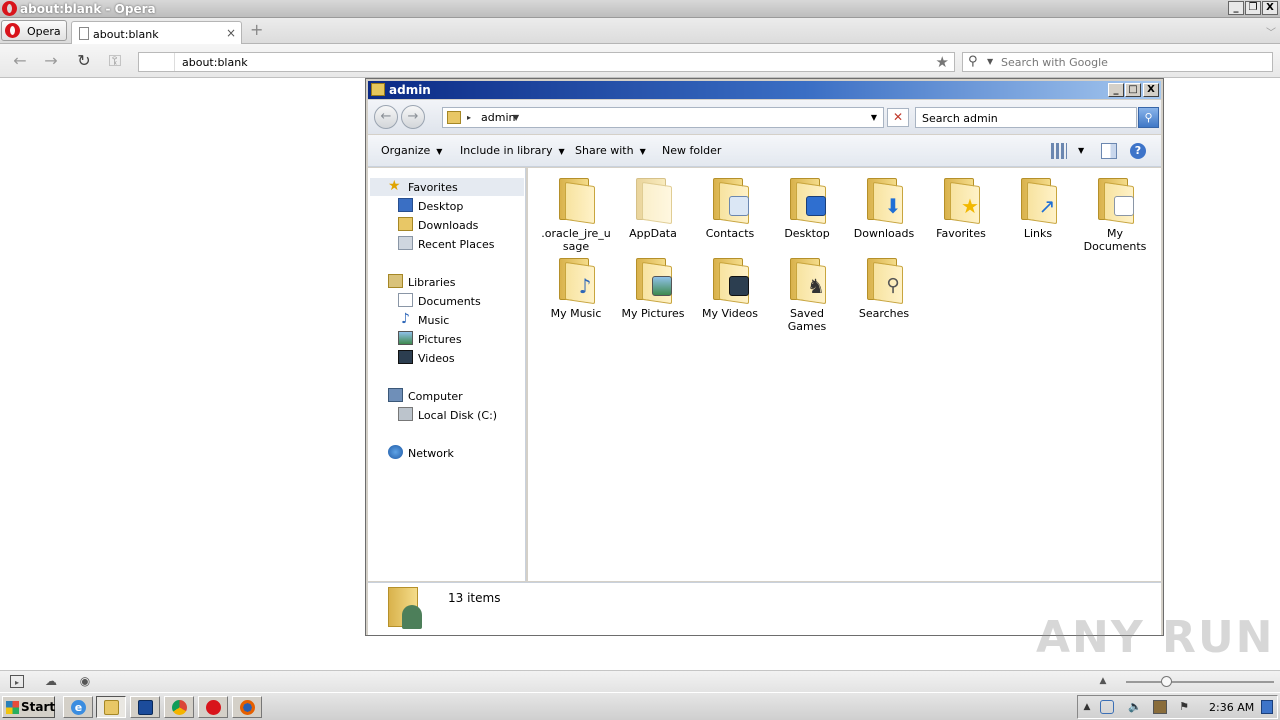  Describe the element at coordinates (730, 313) in the screenshot. I see `folder-label: My Videos` at that location.